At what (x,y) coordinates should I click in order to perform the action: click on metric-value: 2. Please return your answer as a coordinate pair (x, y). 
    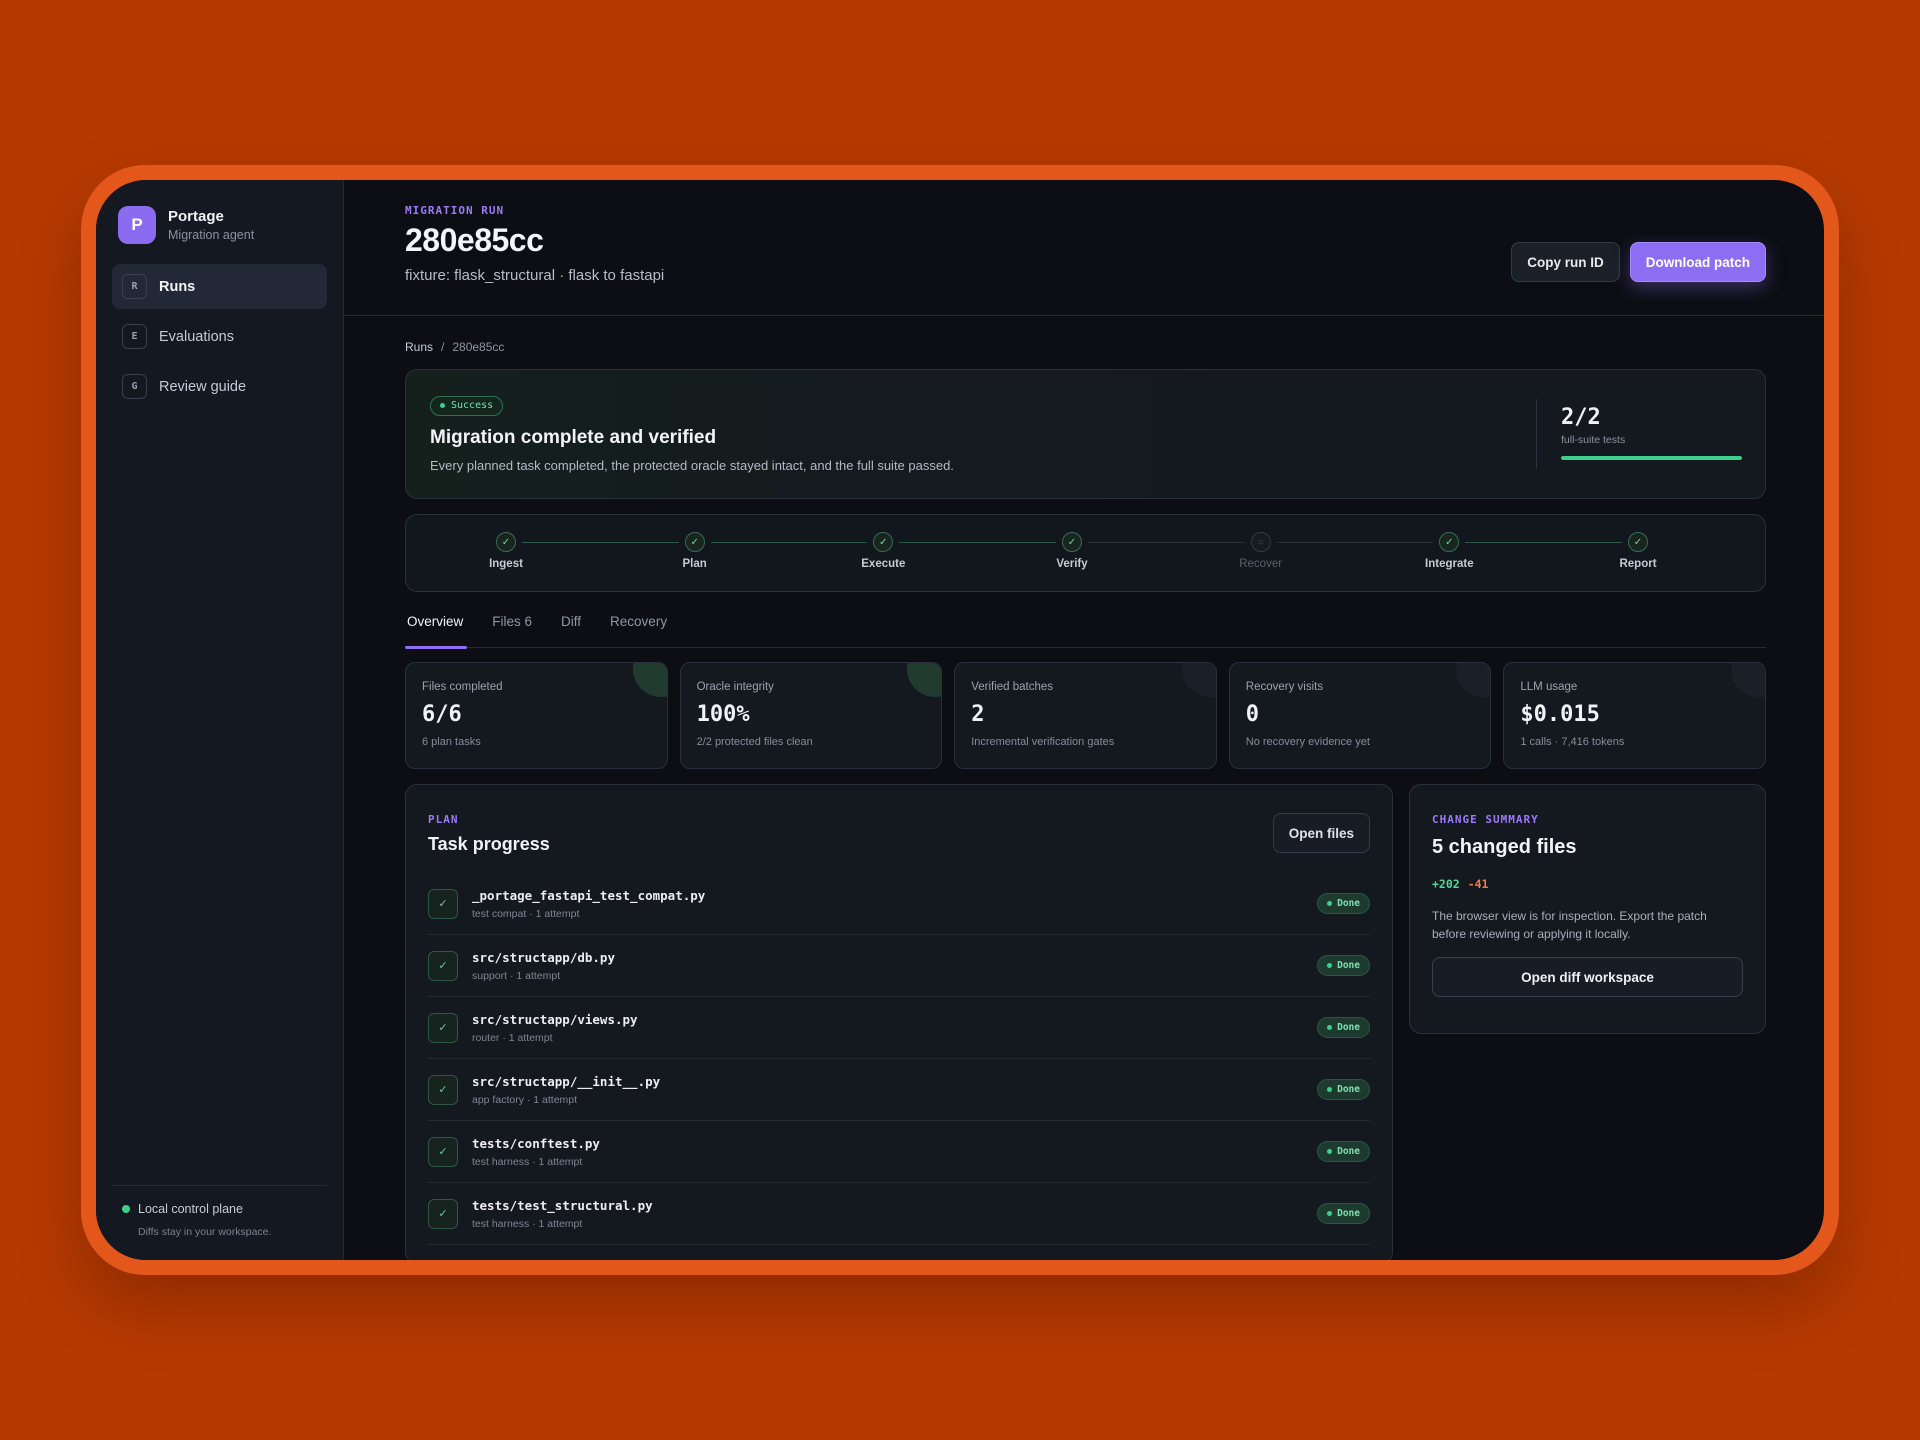
    Looking at the image, I should click on (978, 714).